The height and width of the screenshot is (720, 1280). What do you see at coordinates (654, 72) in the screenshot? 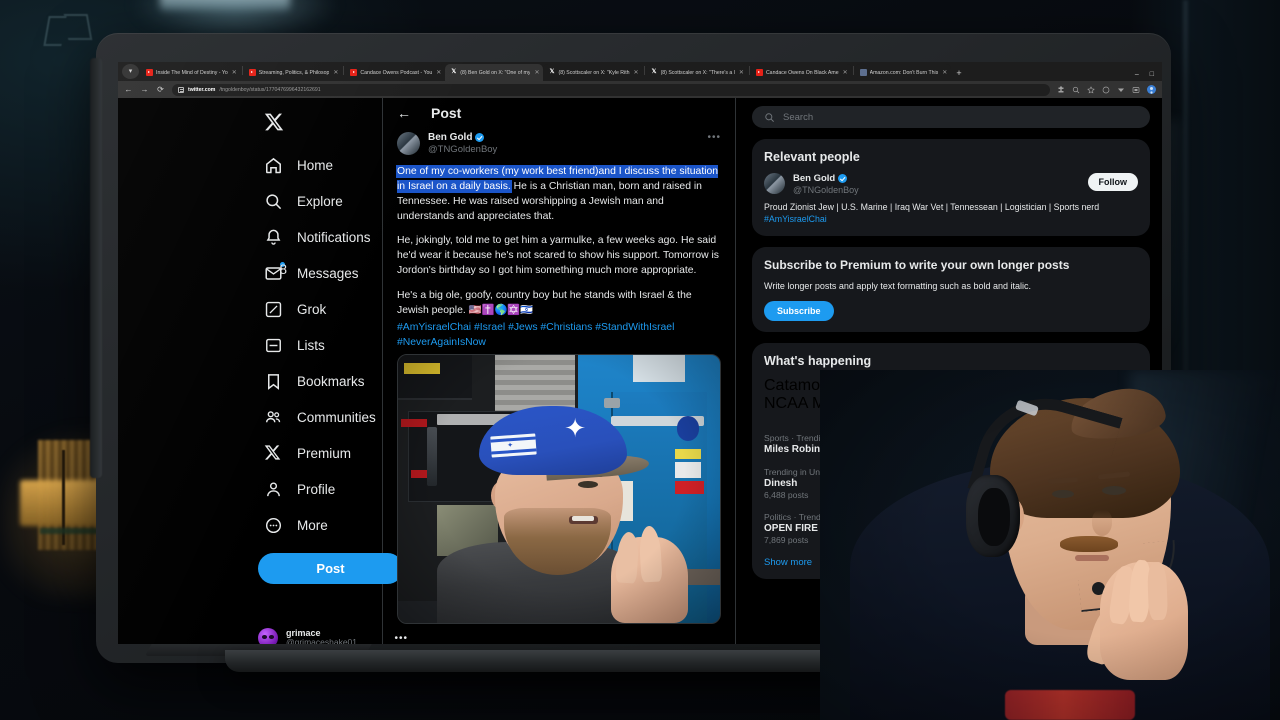
I see `x-icon: 𝕏` at bounding box center [654, 72].